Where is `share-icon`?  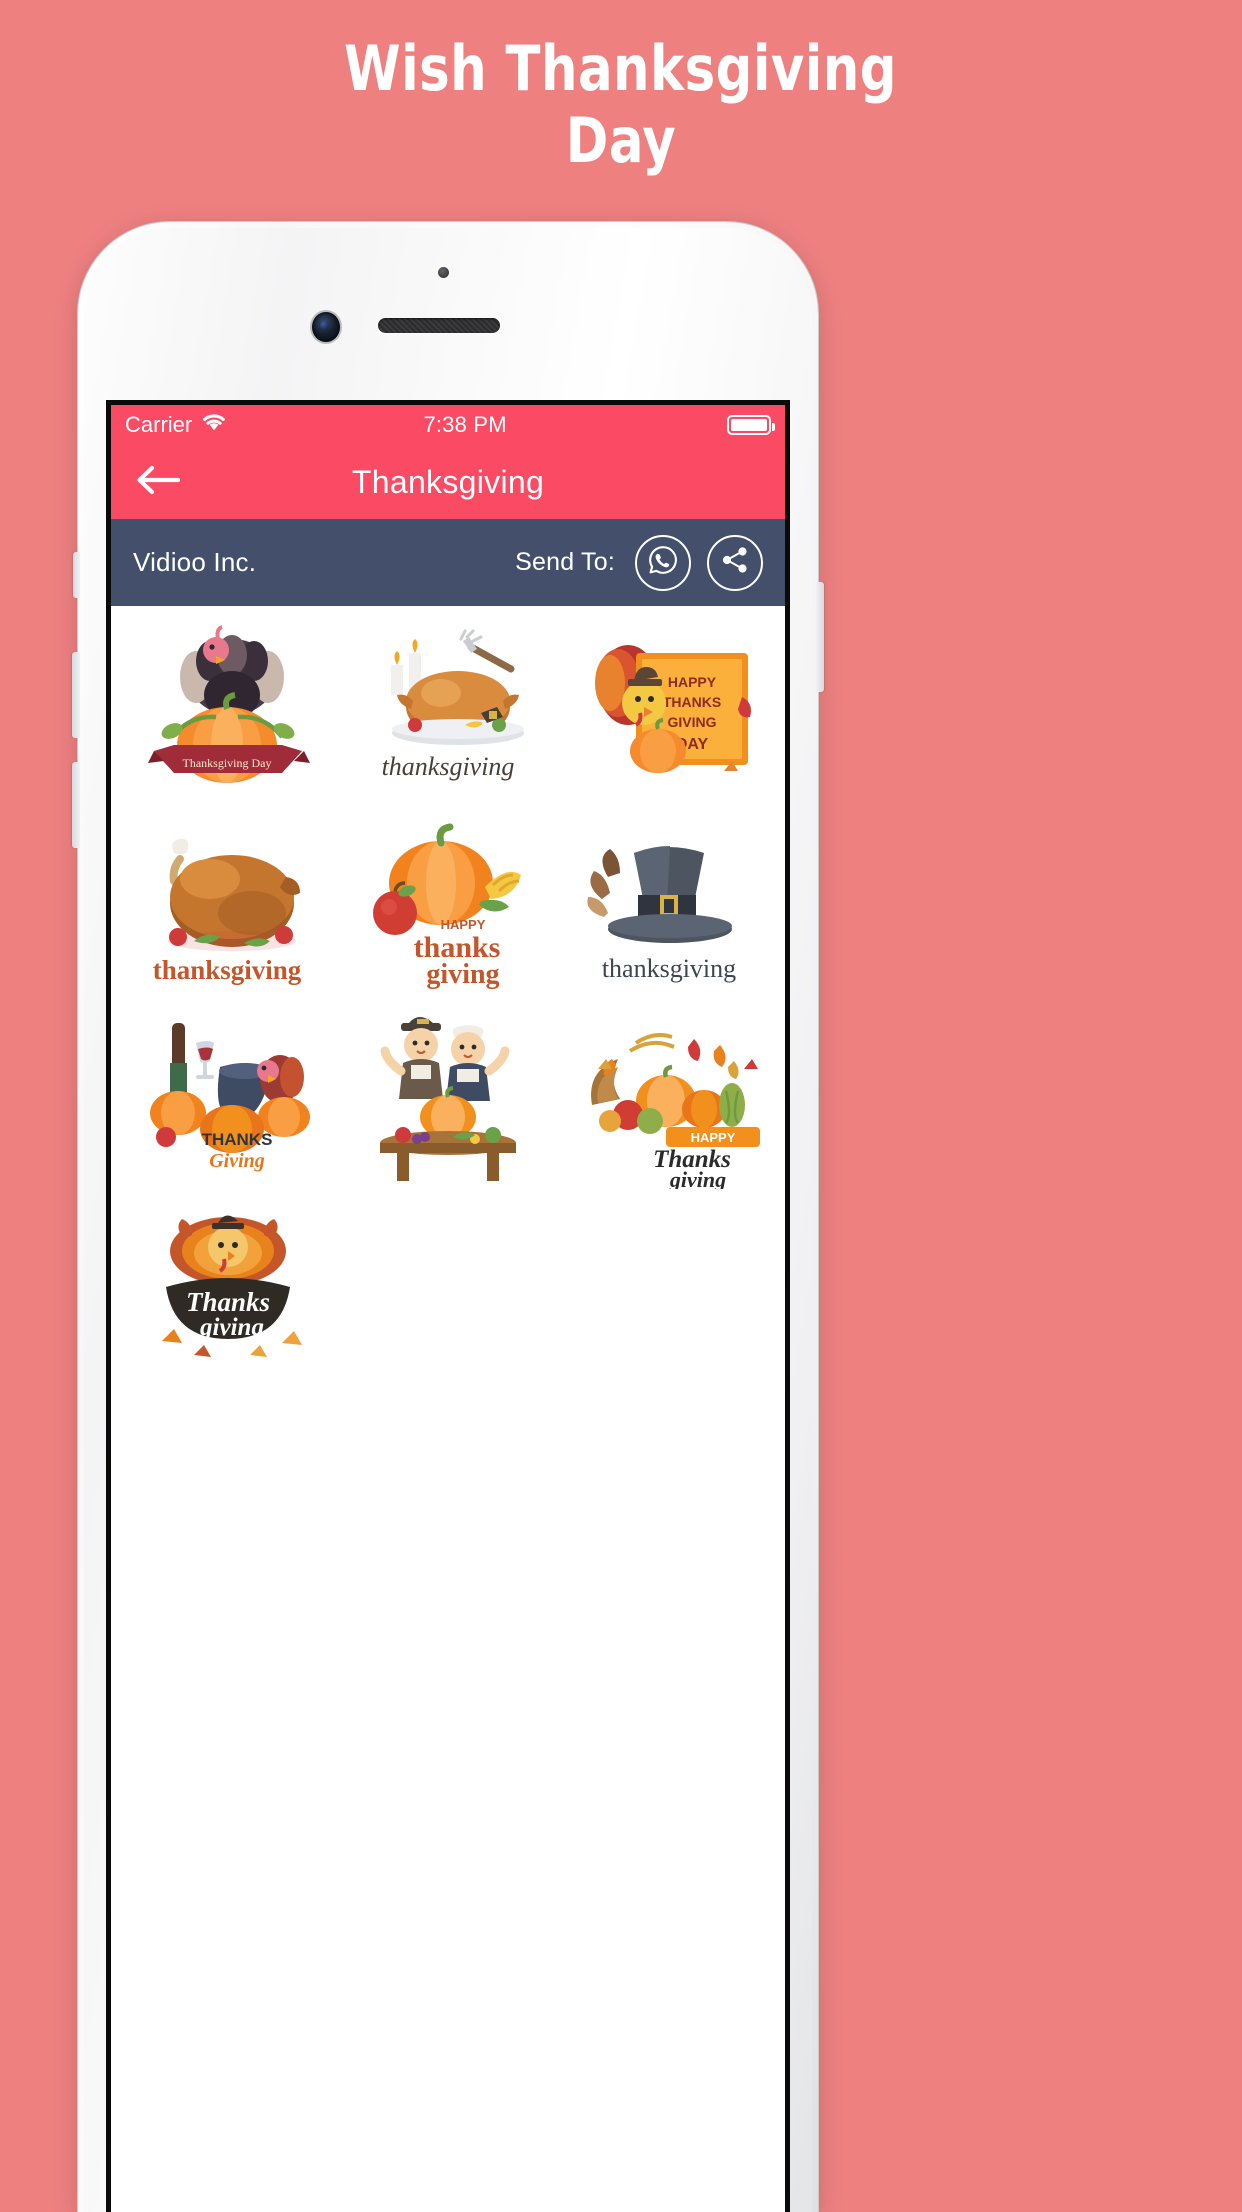 share-icon is located at coordinates (735, 562).